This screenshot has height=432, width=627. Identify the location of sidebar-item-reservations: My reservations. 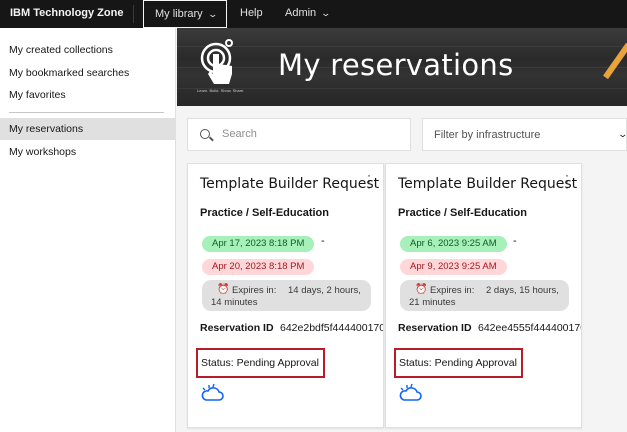
(88, 129).